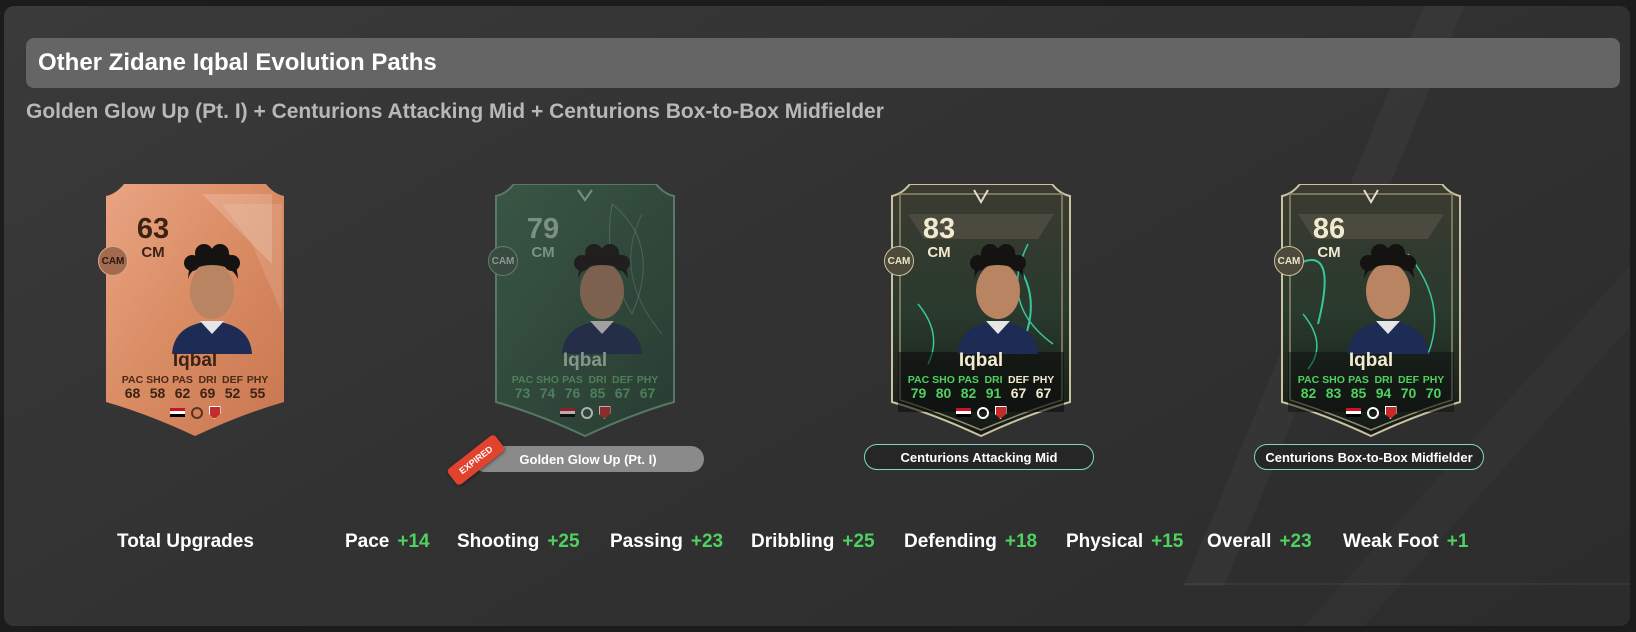 This screenshot has height=632, width=1636. Describe the element at coordinates (182, 393) in the screenshot. I see `stat-value-pas: 62` at that location.